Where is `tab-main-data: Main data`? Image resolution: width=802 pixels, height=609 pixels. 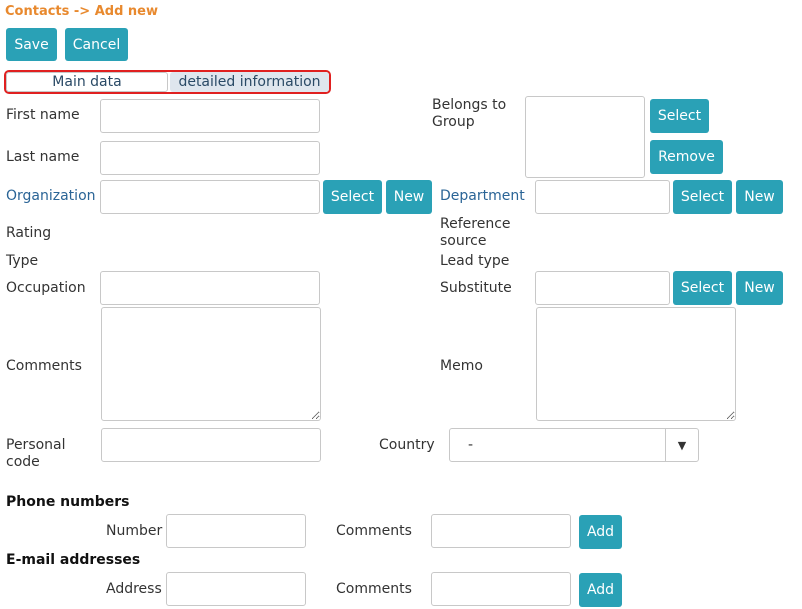 tab-main-data: Main data is located at coordinates (87, 82).